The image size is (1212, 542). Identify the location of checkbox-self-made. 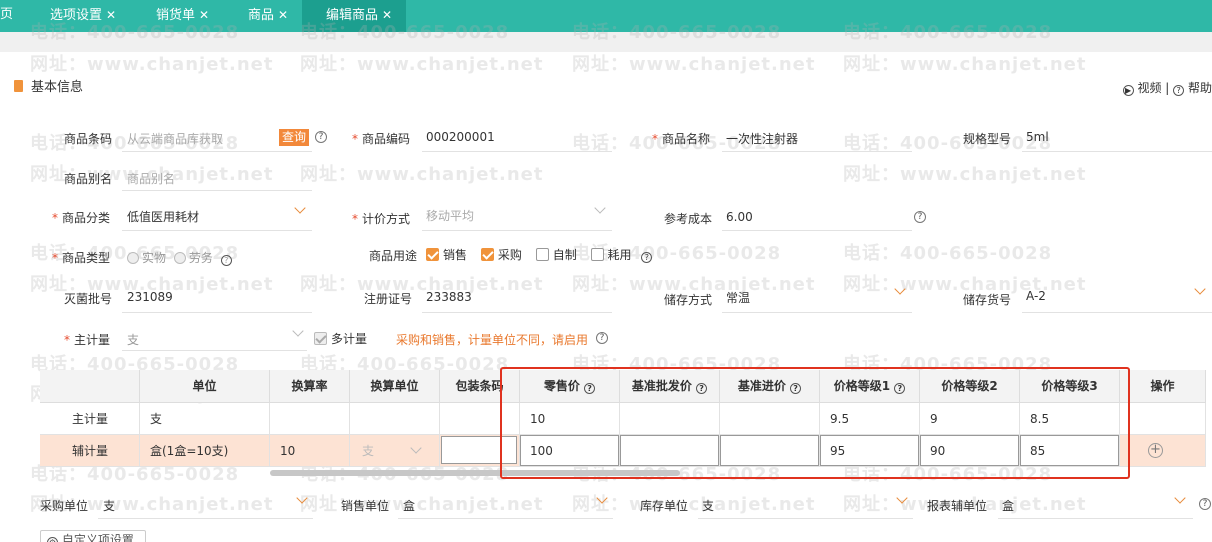
(542, 254).